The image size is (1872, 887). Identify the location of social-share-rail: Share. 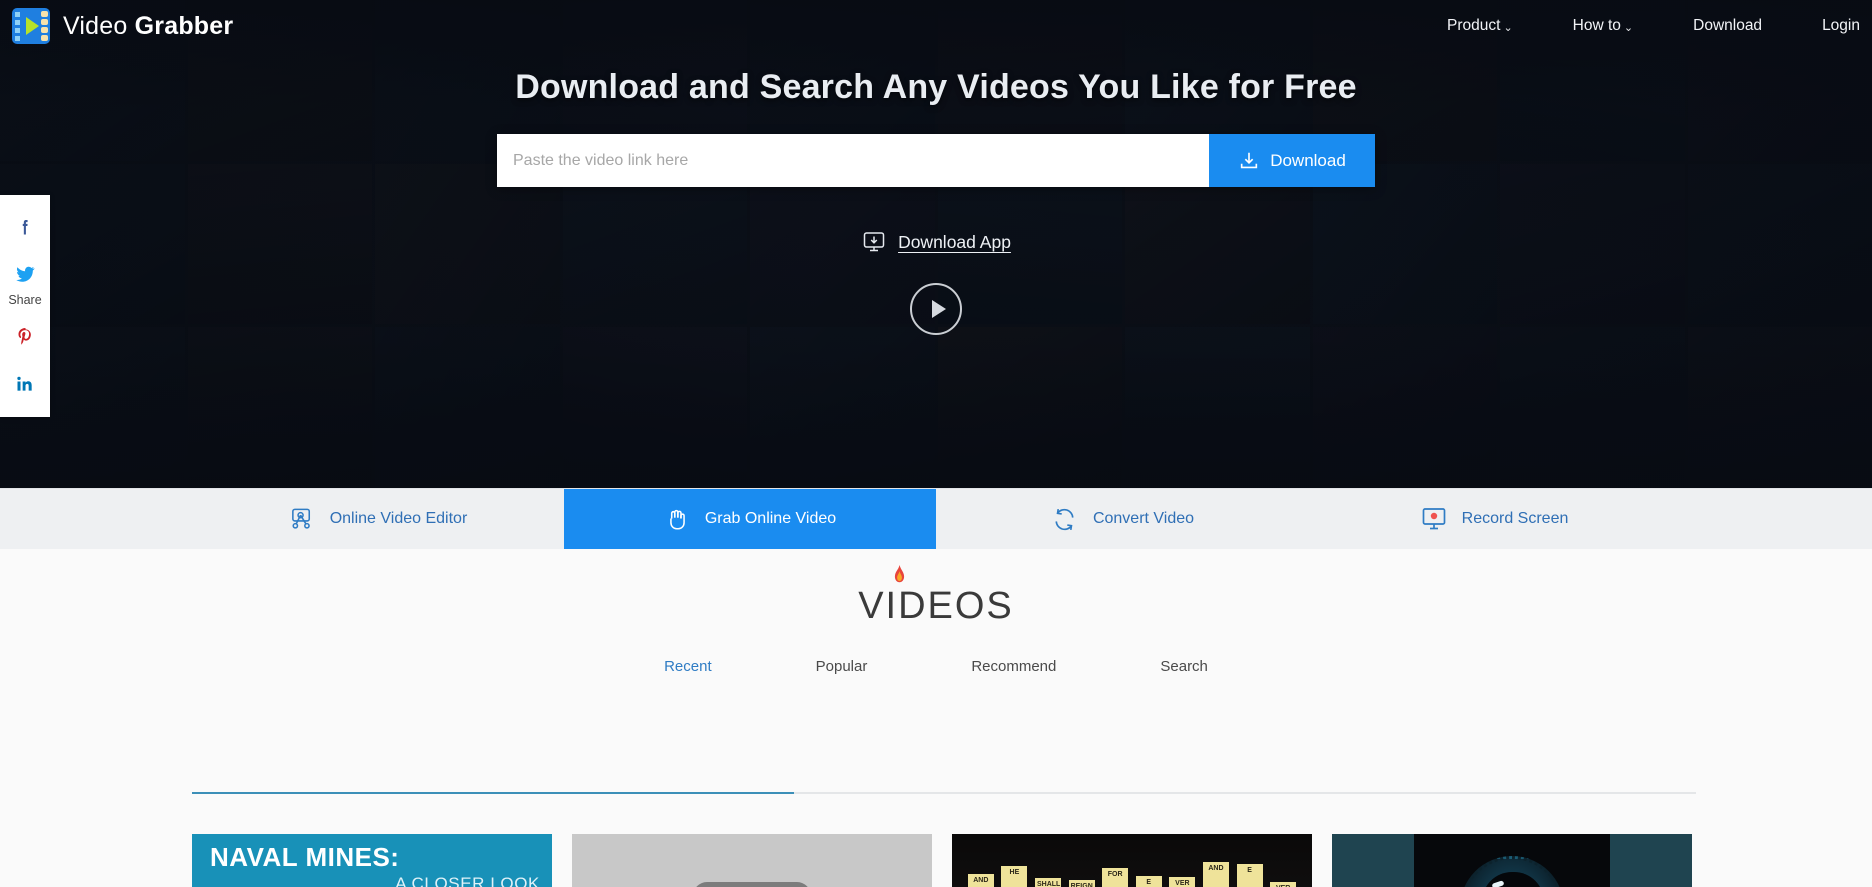
(25, 306).